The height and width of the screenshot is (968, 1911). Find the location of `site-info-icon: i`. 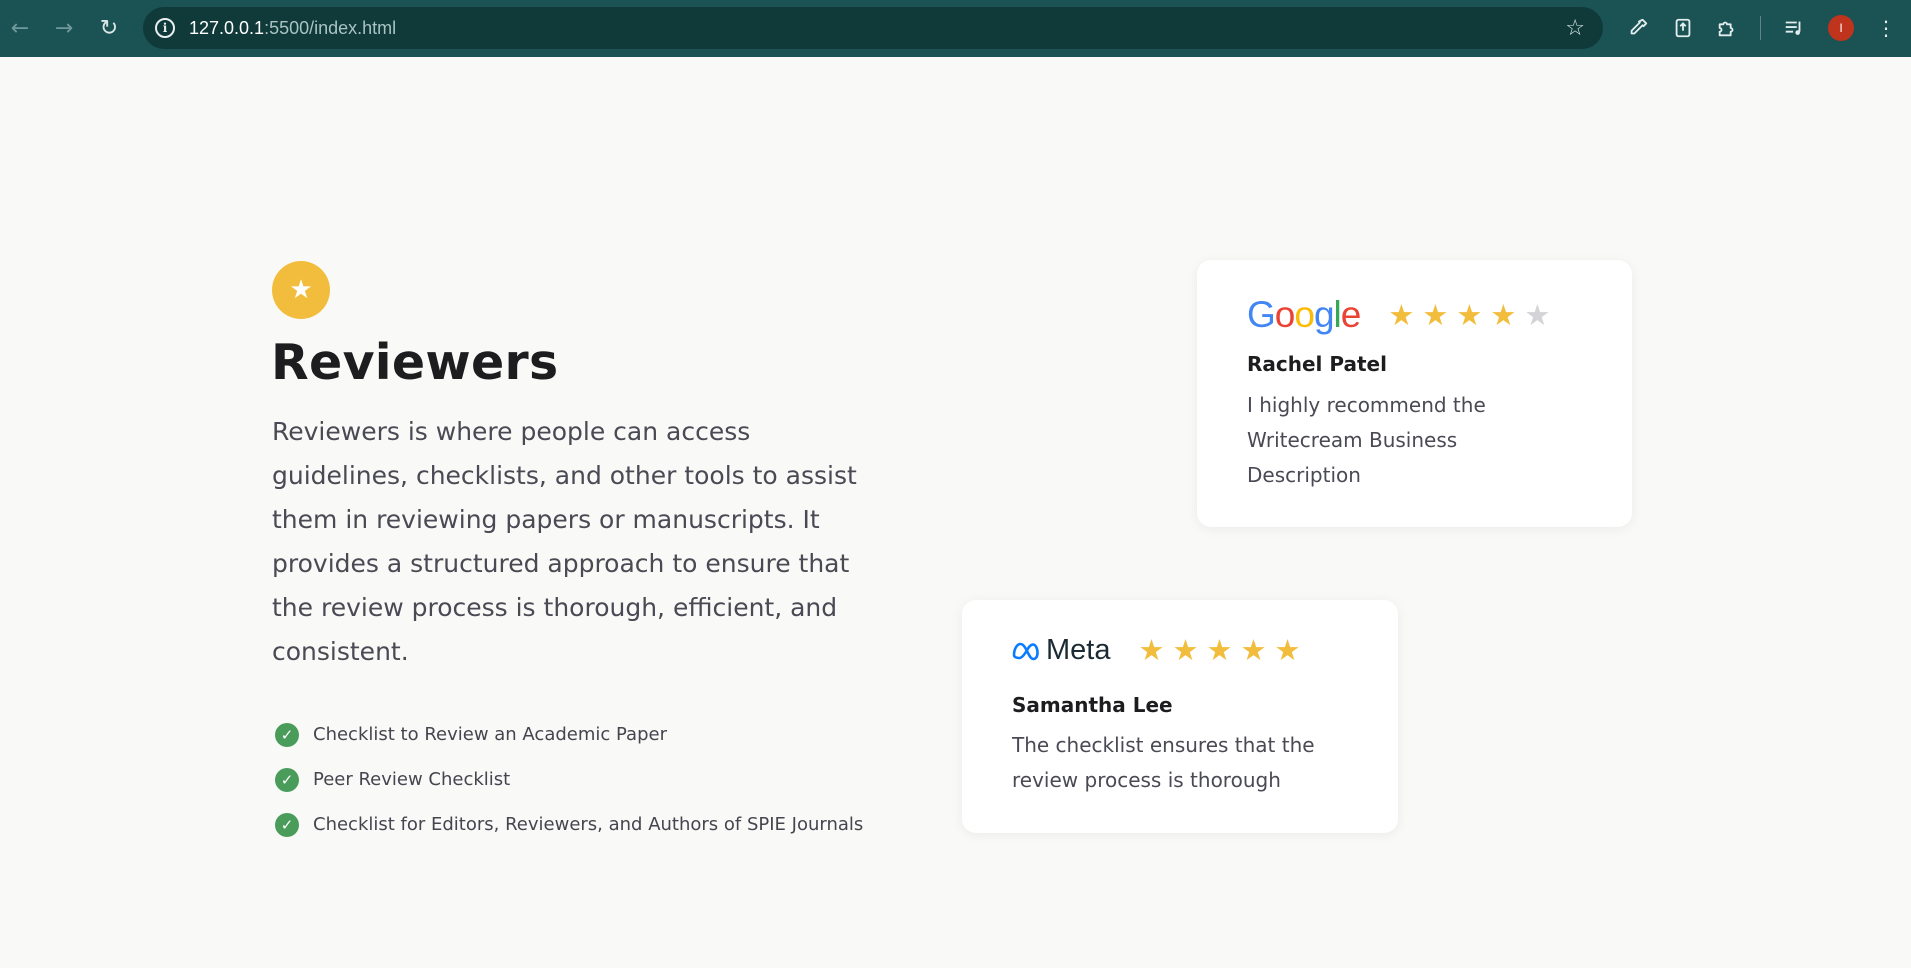

site-info-icon: i is located at coordinates (165, 28).